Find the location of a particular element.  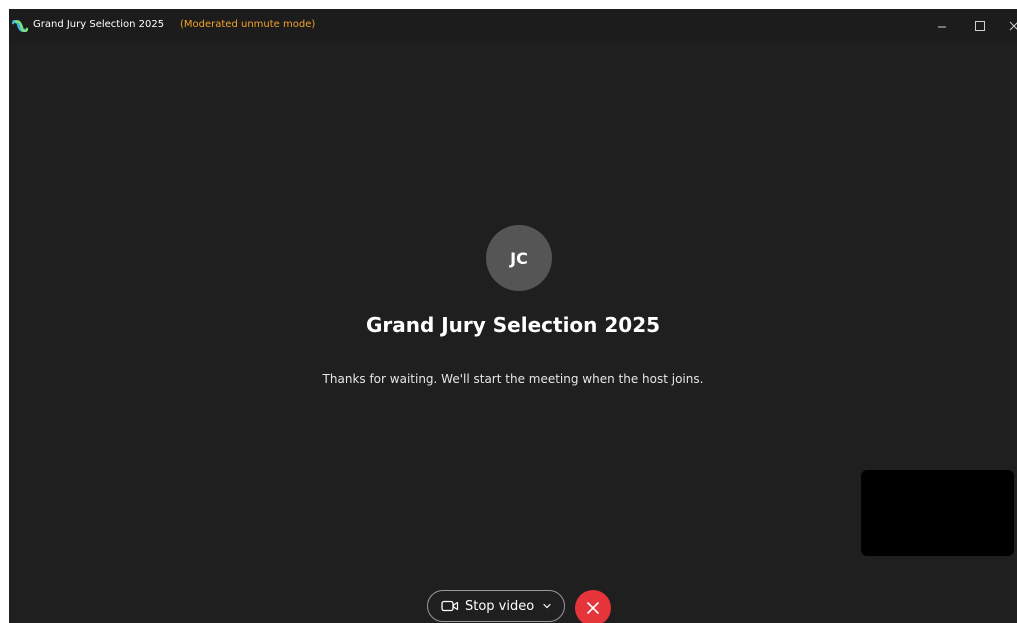

avatar-initials: JC is located at coordinates (519, 258).